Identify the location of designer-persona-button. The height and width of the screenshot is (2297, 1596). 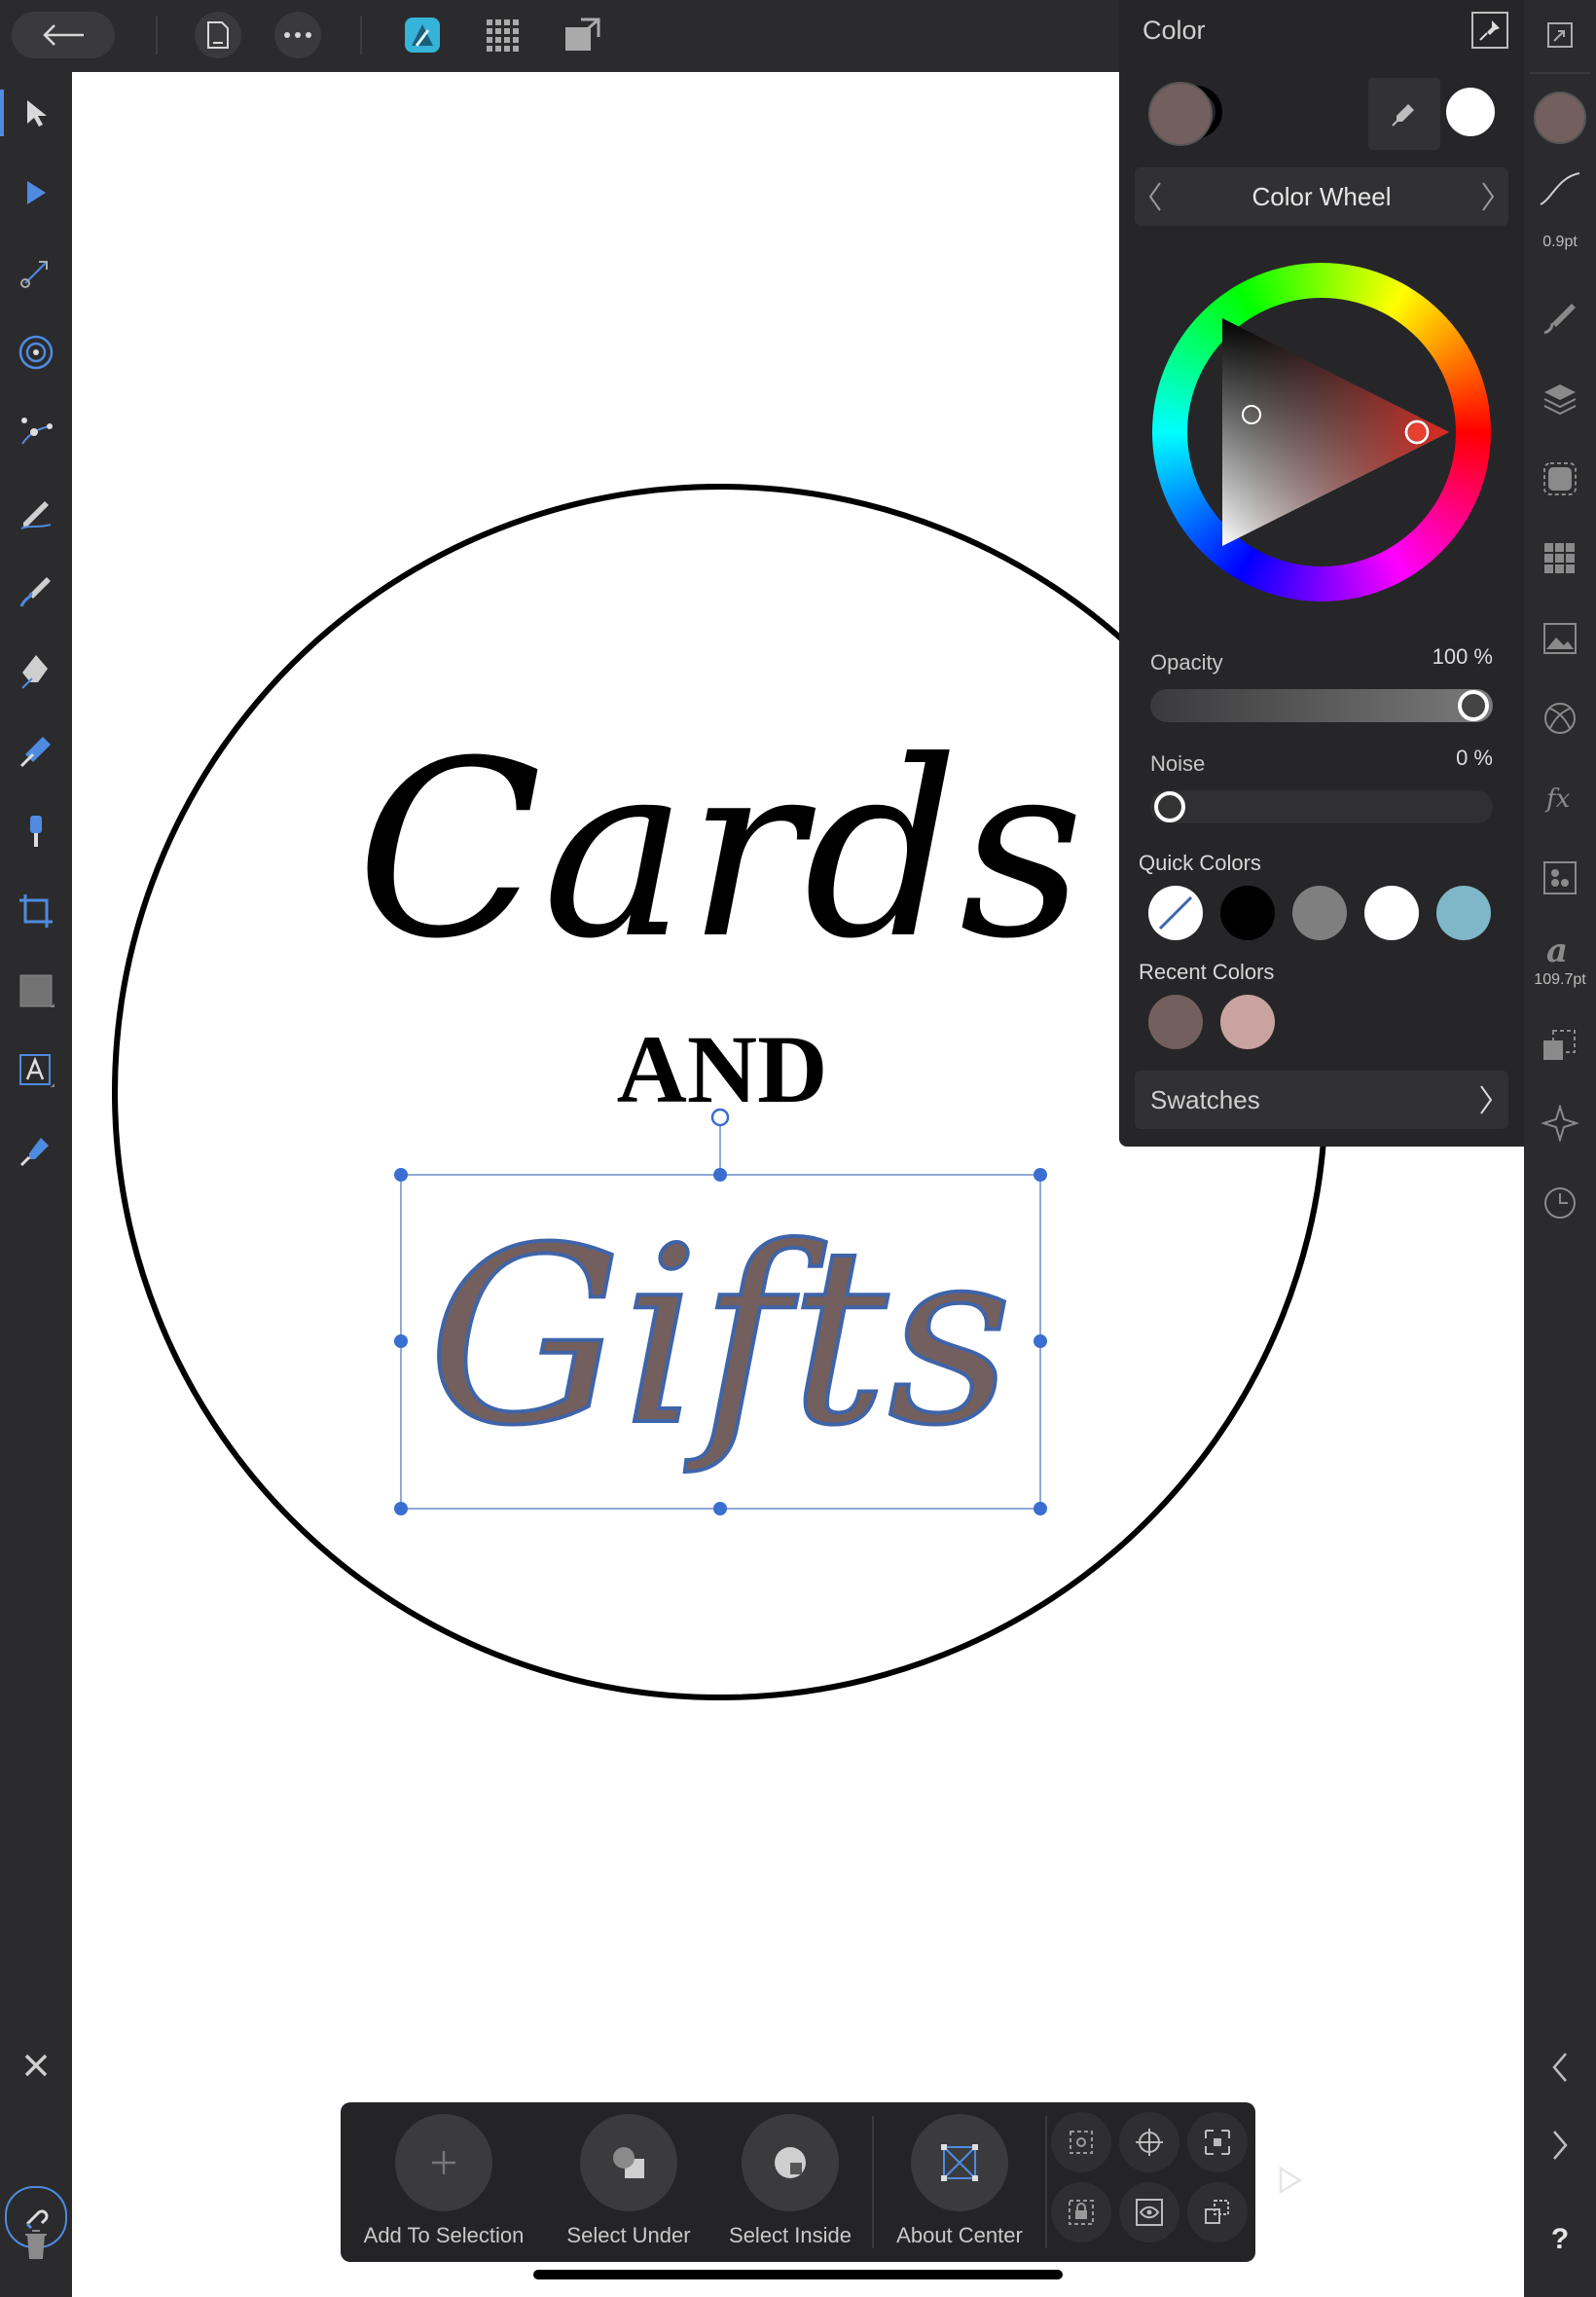
(422, 35).